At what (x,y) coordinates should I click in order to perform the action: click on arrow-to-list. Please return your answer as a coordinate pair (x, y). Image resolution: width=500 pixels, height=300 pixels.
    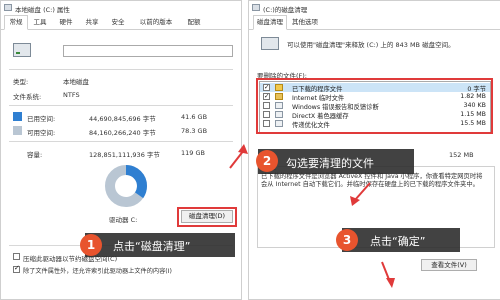
    Looking at the image, I should click on (360, 194).